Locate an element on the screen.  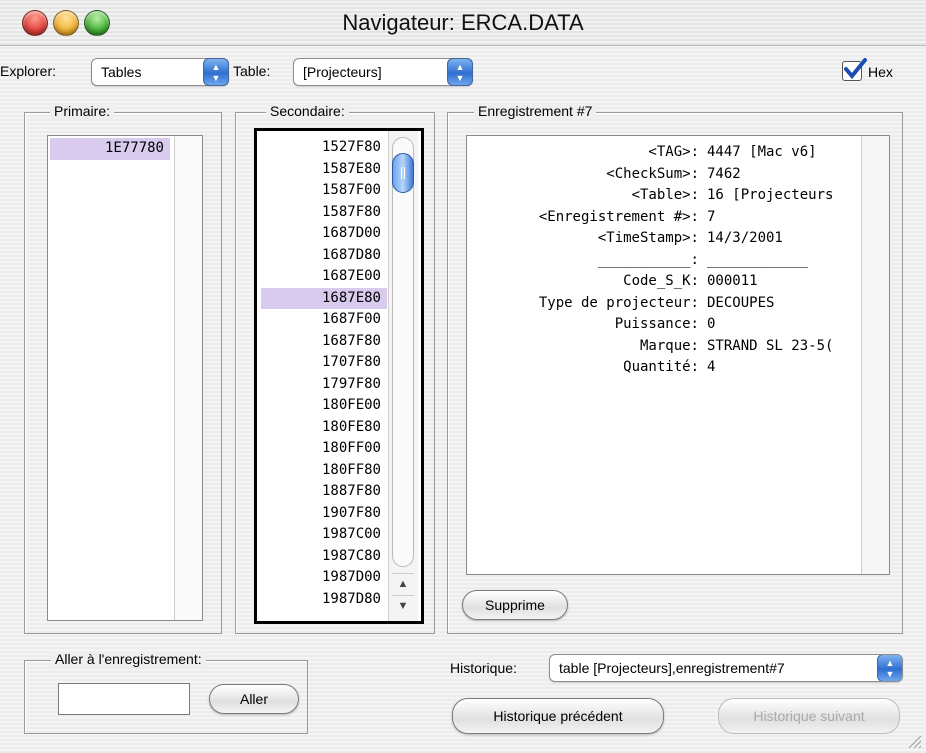
goto-input is located at coordinates (124, 699).